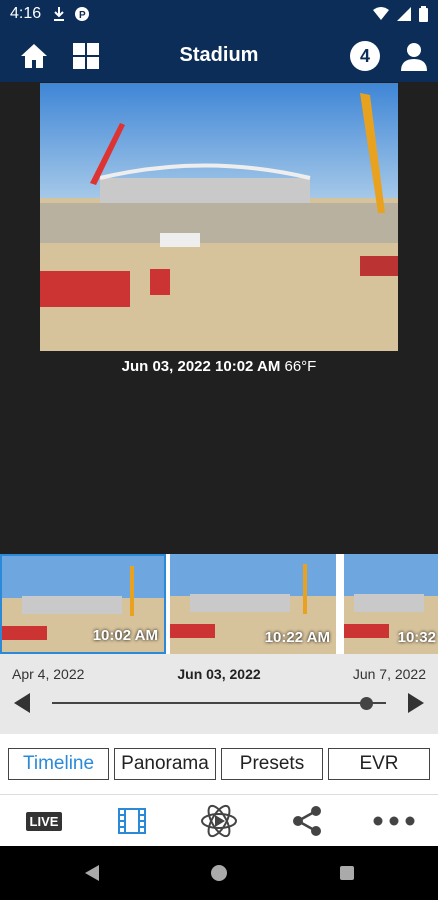  I want to click on next-arrow-icon, so click(416, 703).